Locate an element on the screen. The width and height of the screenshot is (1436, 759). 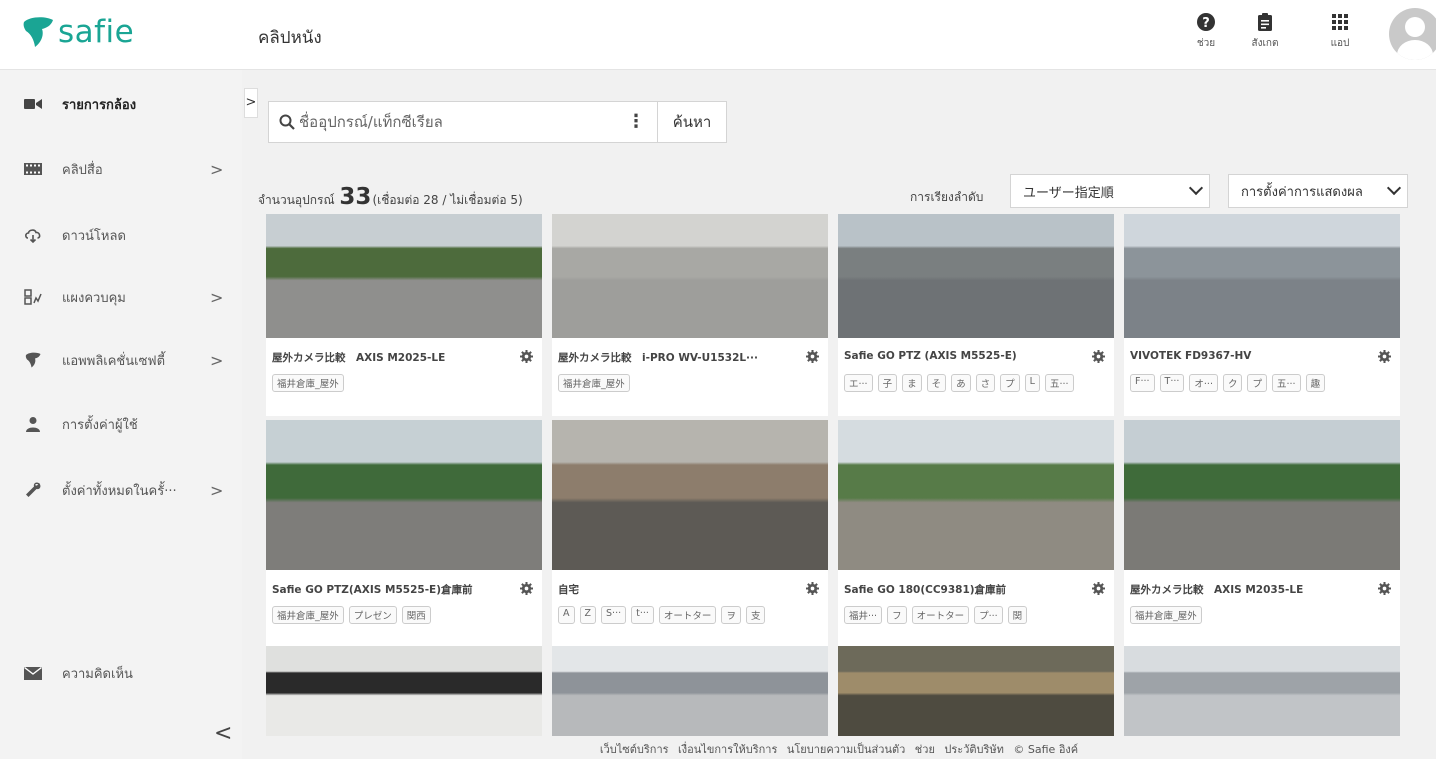
footer-link-service-site: เว็บไซต์บริการ is located at coordinates (634, 749).